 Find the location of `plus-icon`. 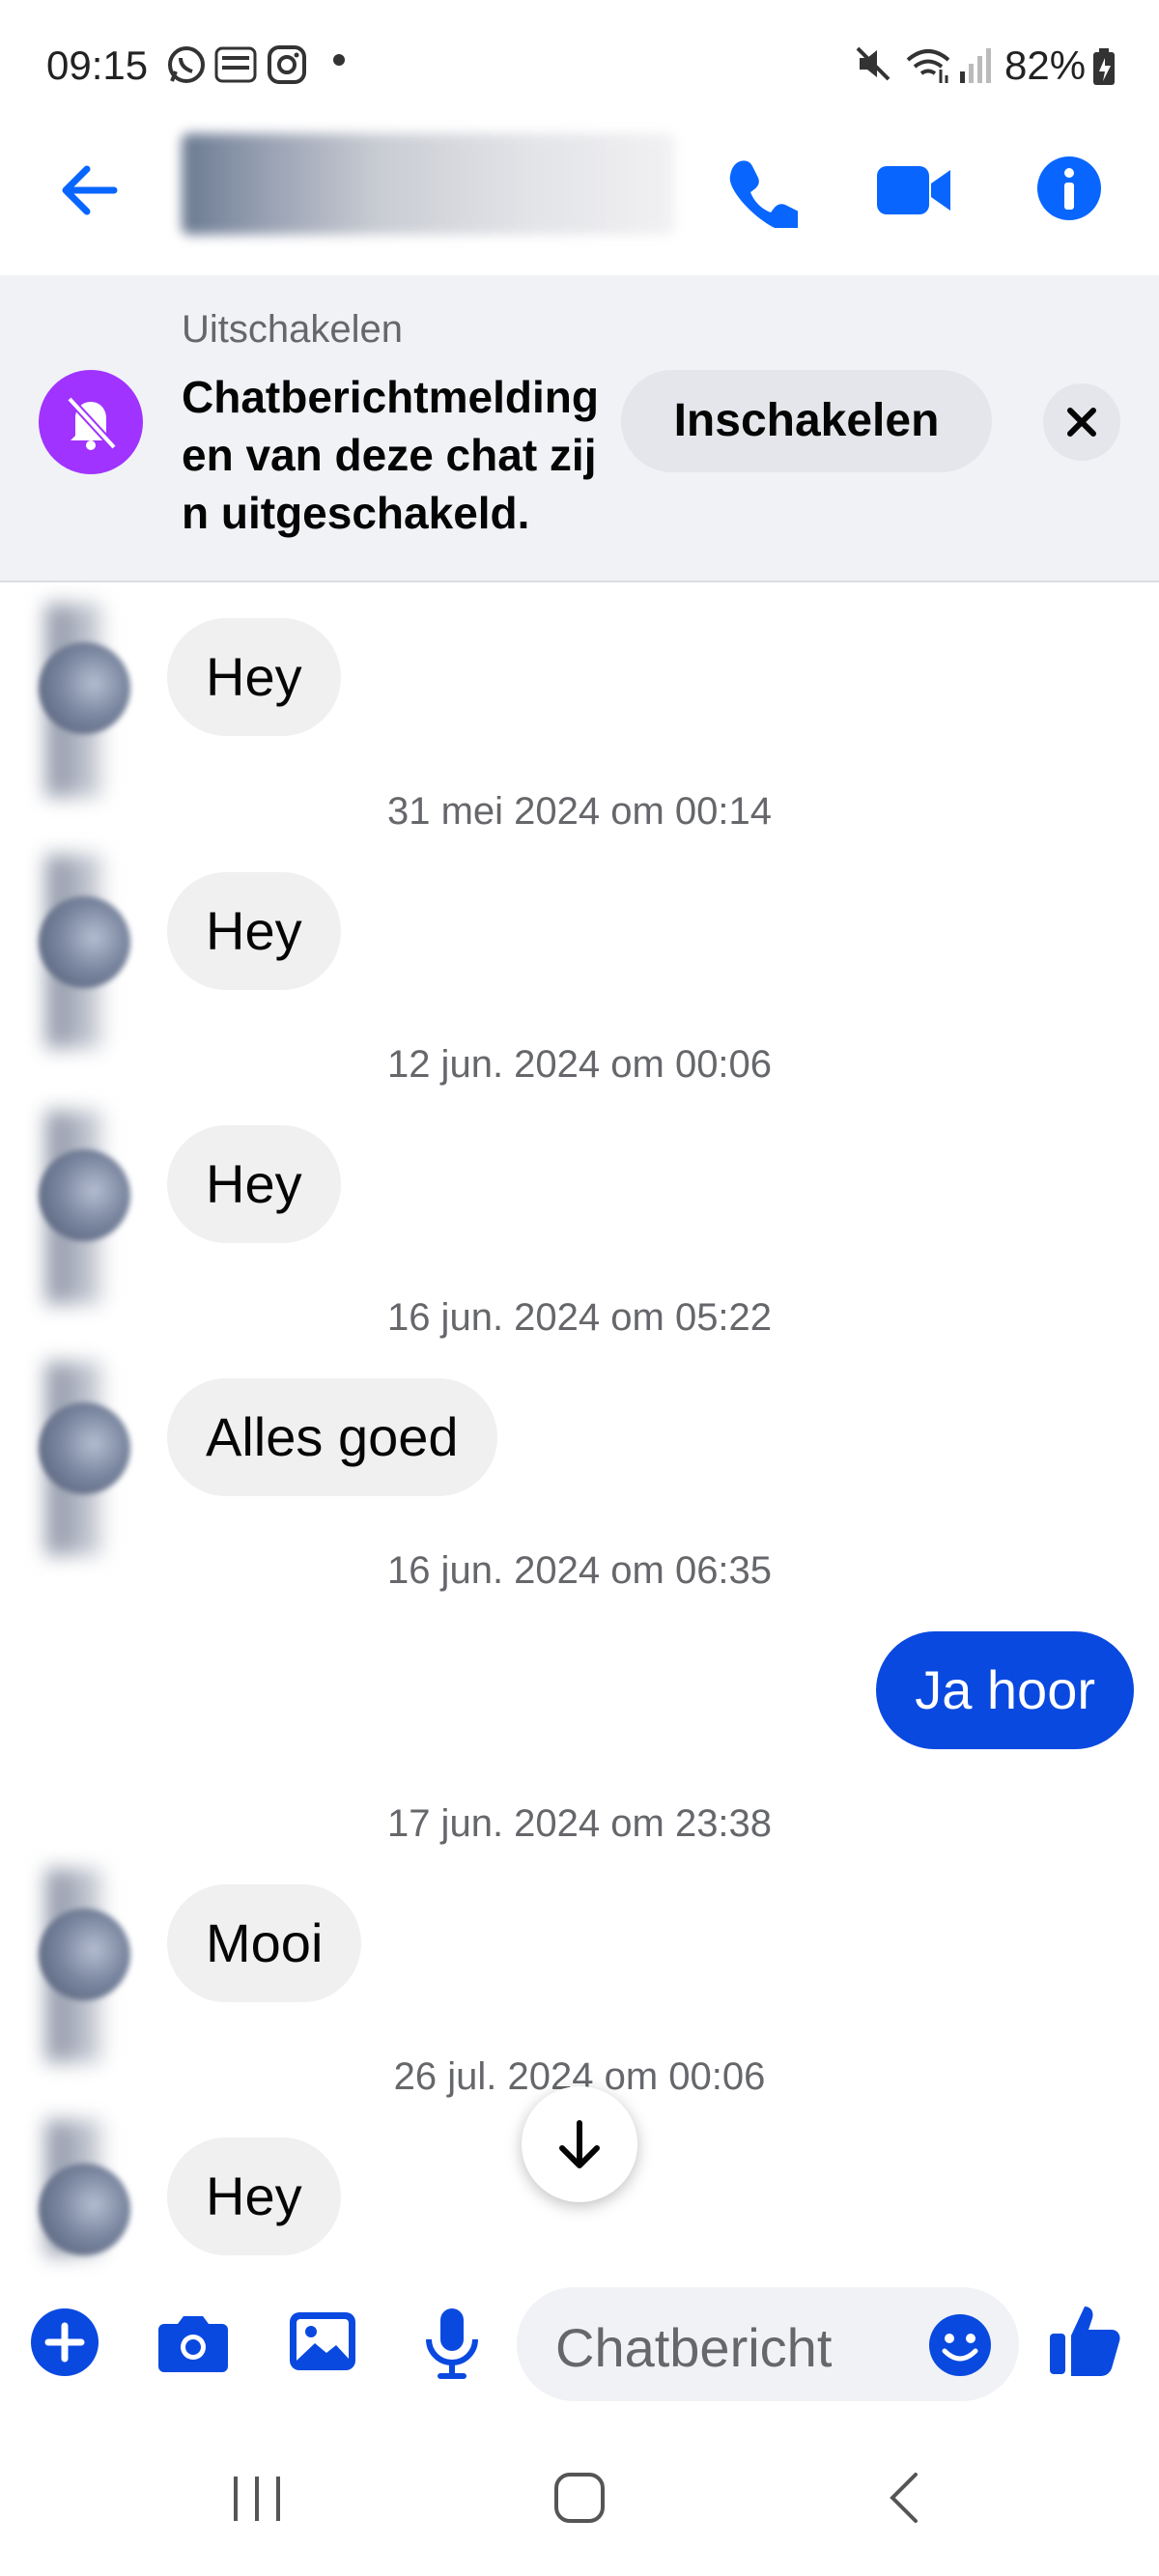

plus-icon is located at coordinates (65, 2345).